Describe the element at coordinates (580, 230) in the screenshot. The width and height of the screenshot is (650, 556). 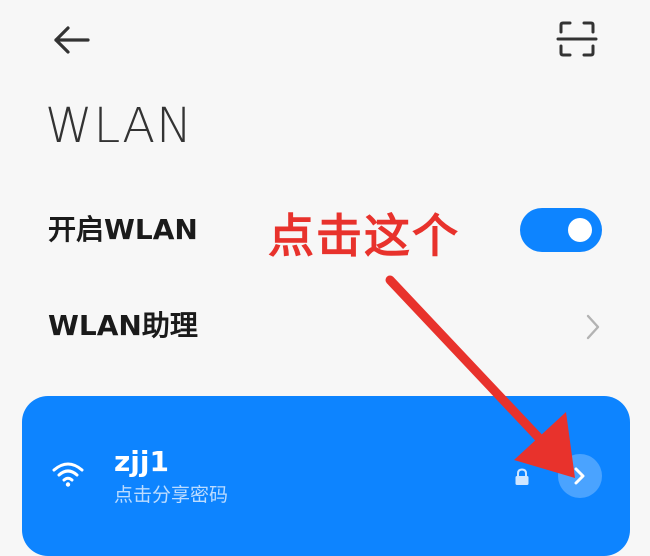
I see `toggle-knob` at that location.